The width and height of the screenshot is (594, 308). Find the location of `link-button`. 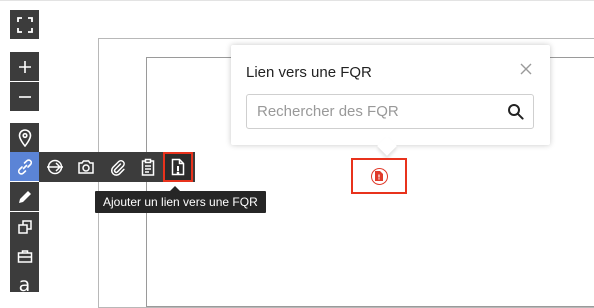

link-button is located at coordinates (24, 166).